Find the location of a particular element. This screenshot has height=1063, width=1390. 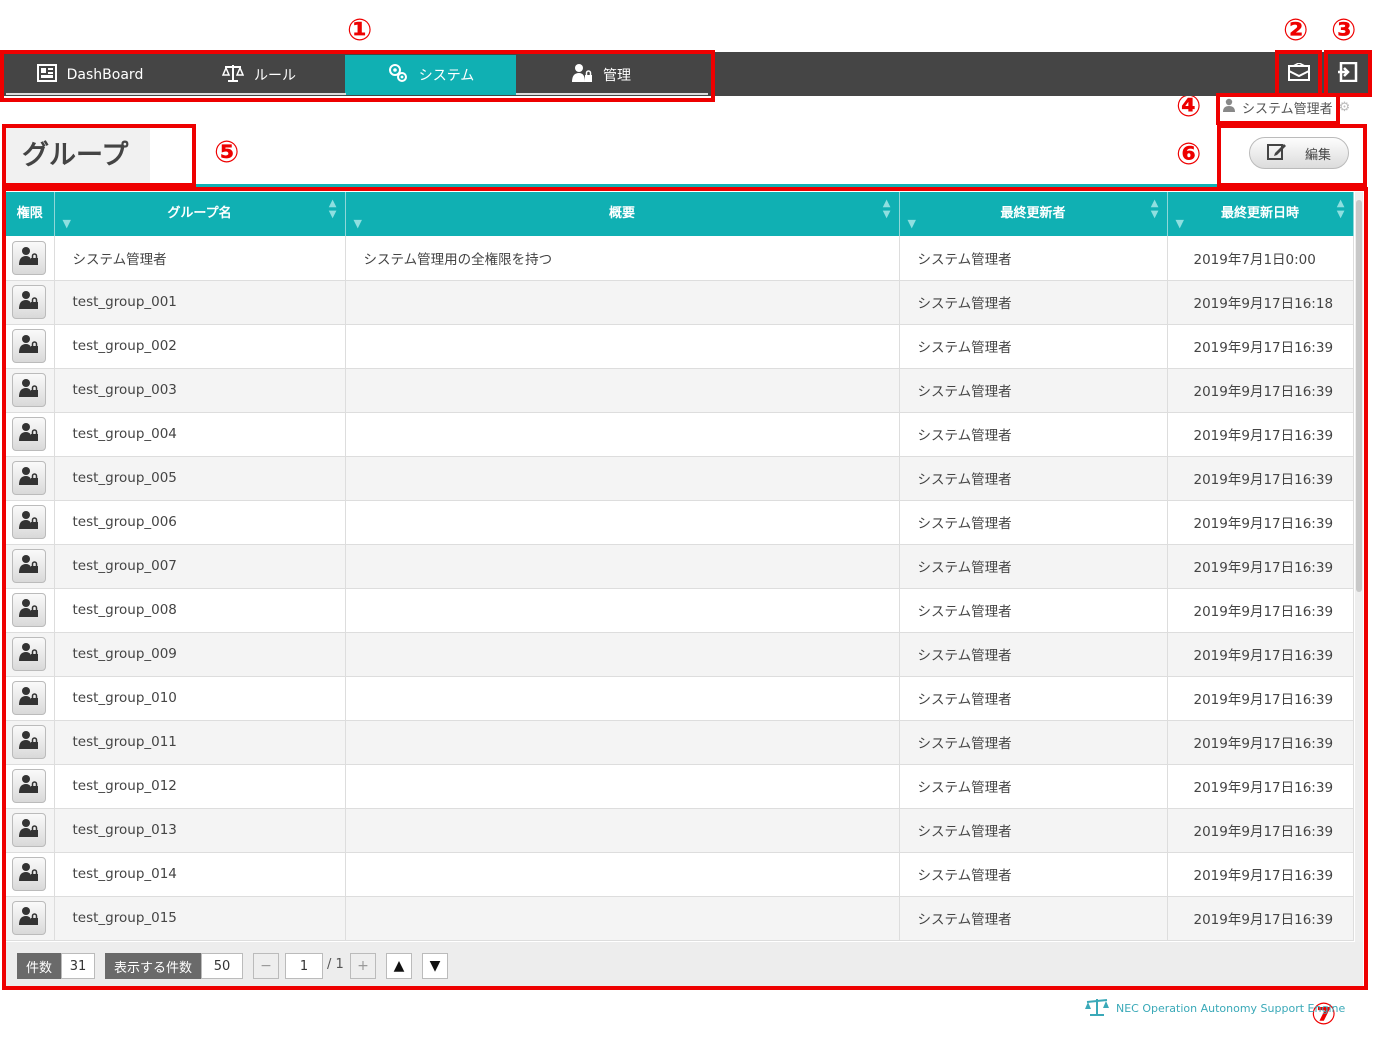

table-row: test_group_001 システム管理者 2019年9月17日16:18 is located at coordinates (680, 302).